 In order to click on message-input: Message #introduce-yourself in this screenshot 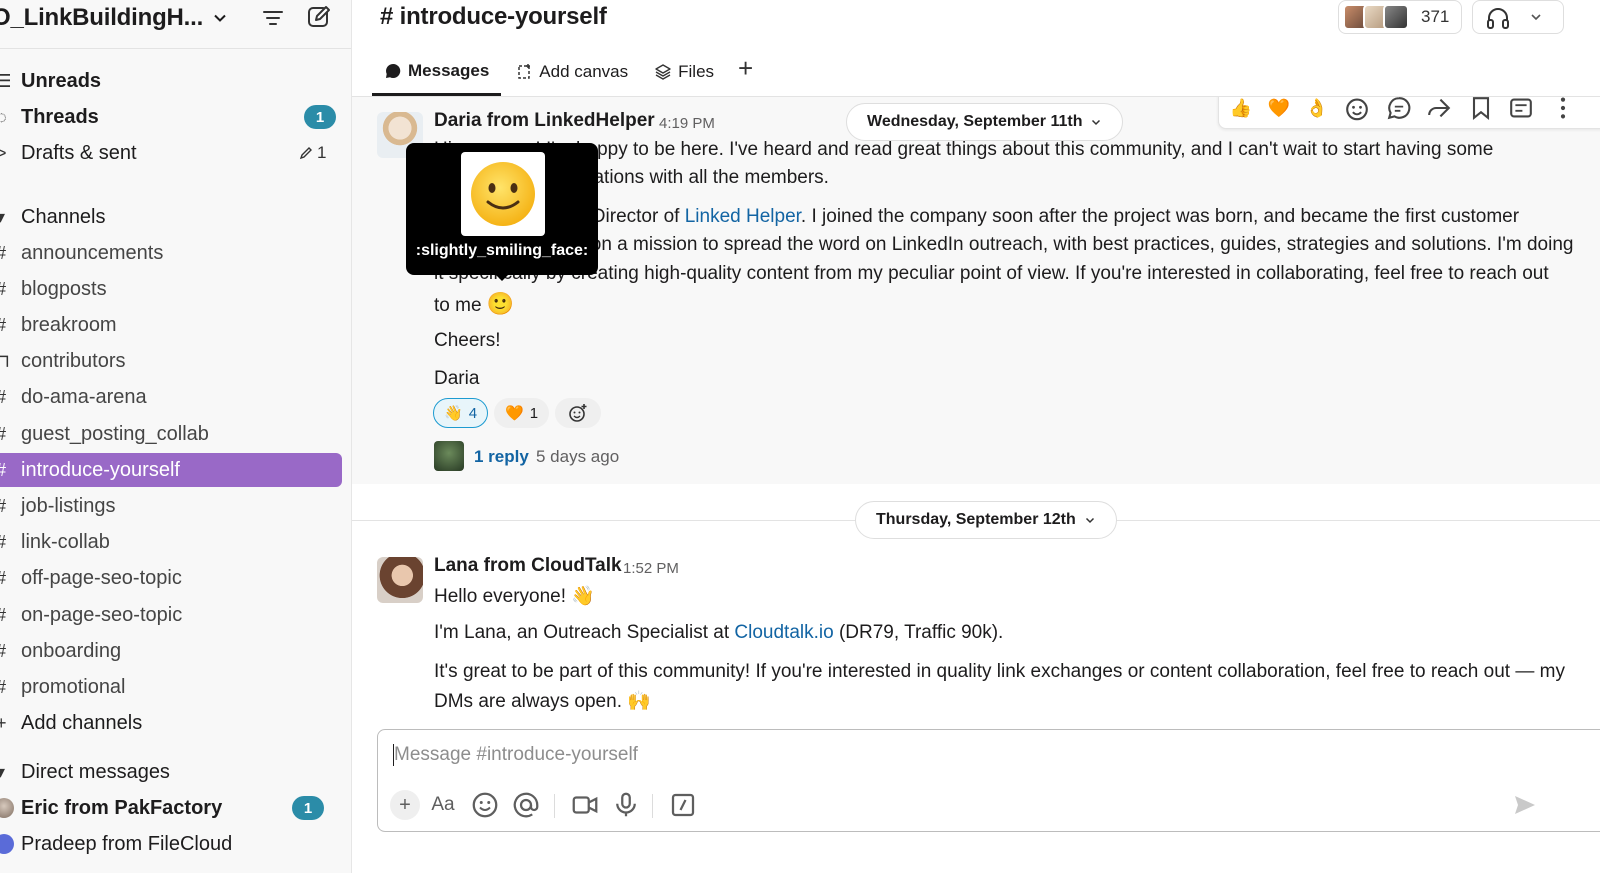, I will do `click(516, 755)`.